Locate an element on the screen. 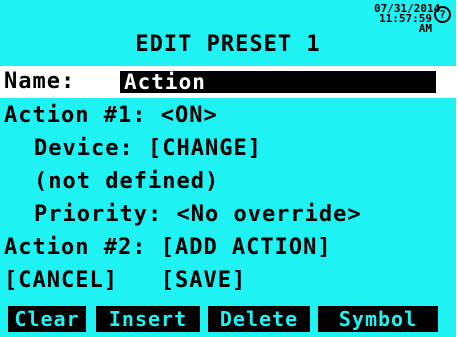 The height and width of the screenshot is (337, 458). device-label: Device: is located at coordinates (84, 148).